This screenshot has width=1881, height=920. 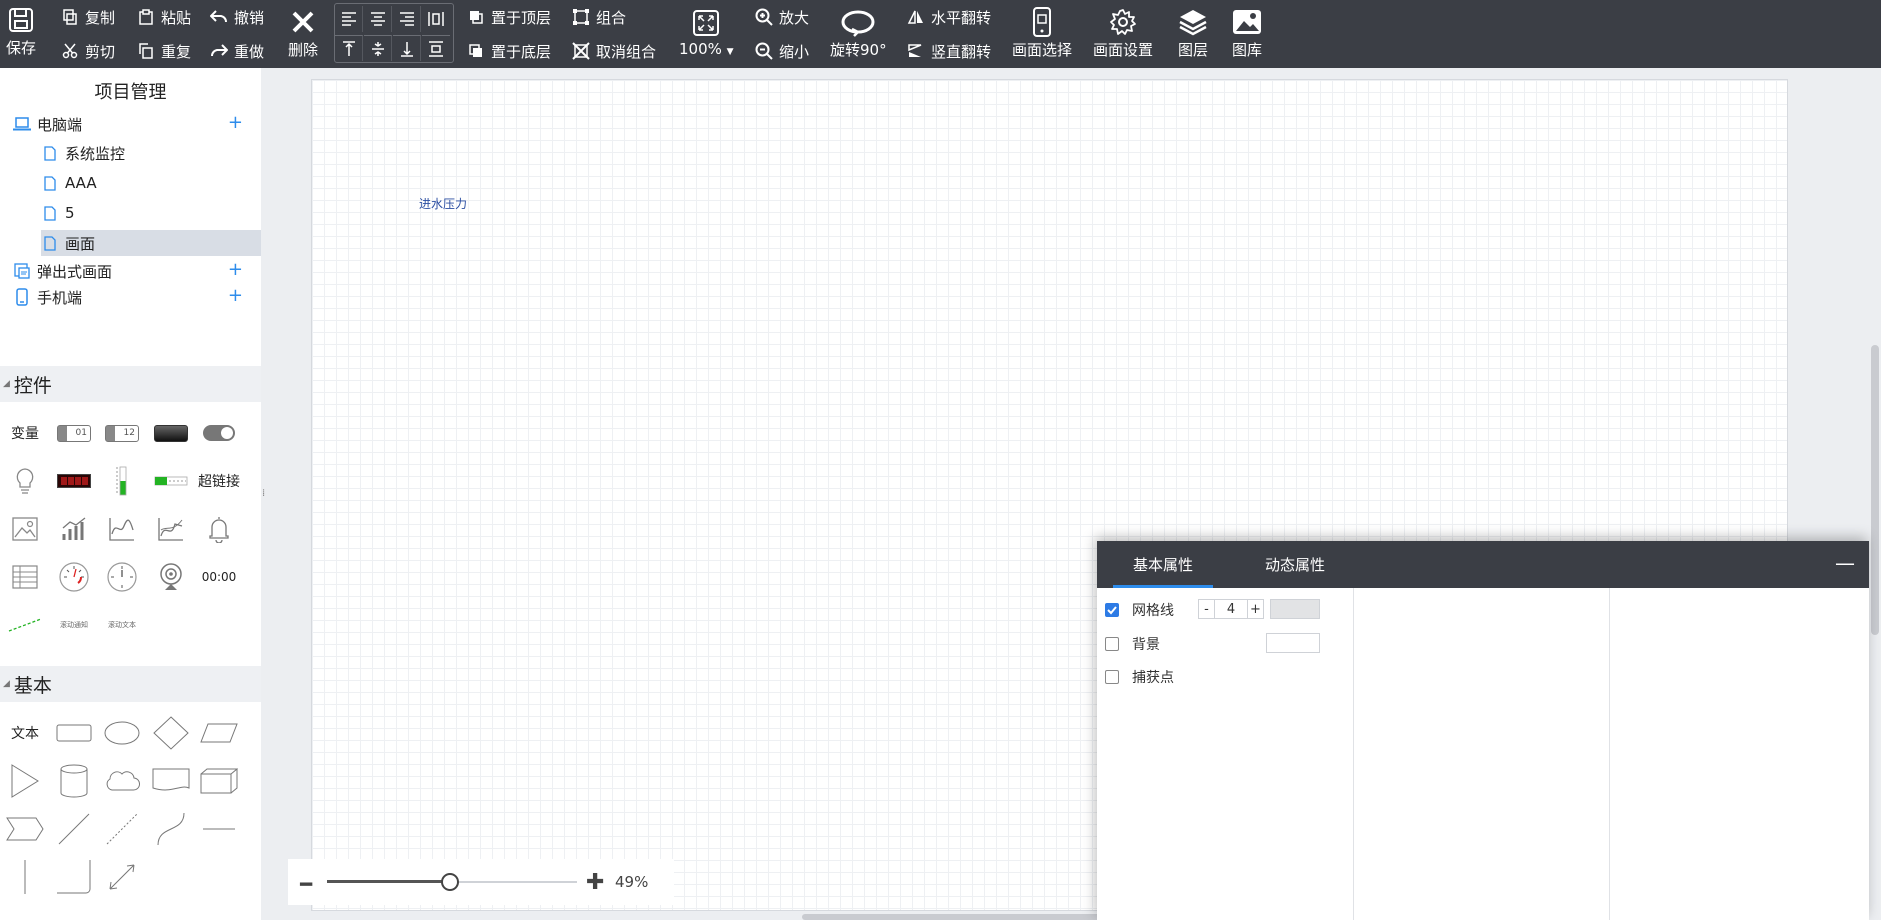 I want to click on grid-color-swatch, so click(x=1295, y=609).